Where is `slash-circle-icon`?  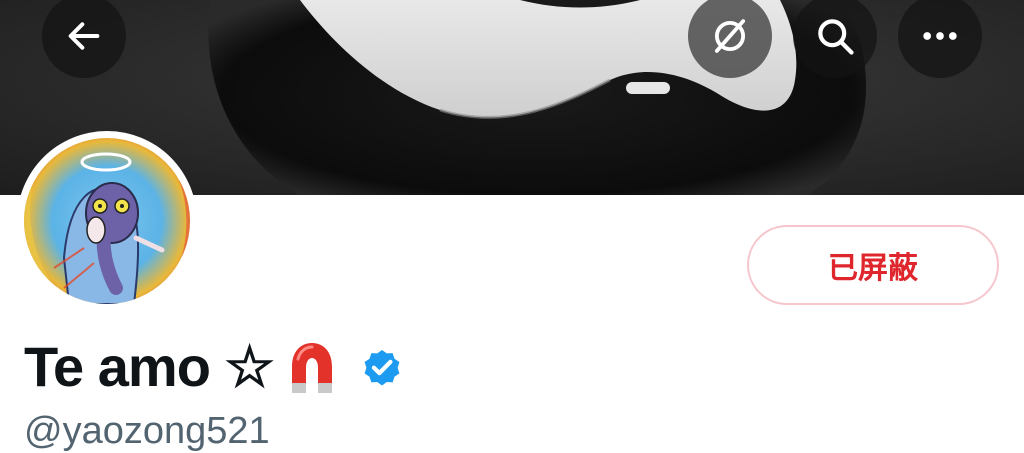
slash-circle-icon is located at coordinates (730, 36).